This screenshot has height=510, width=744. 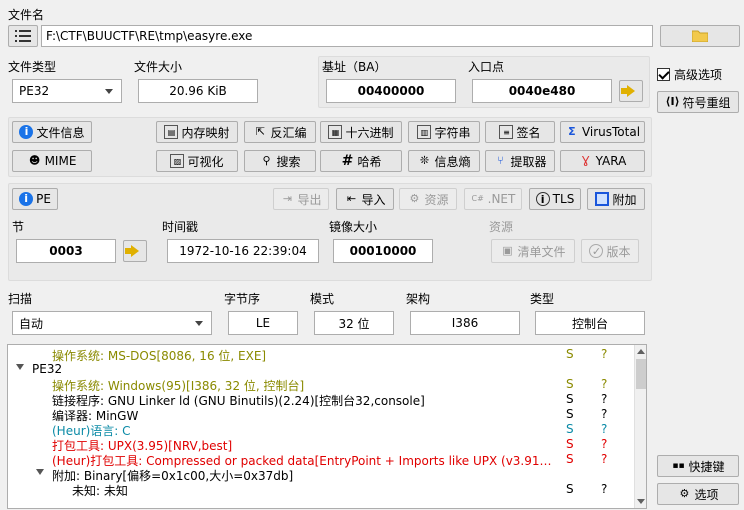 What do you see at coordinates (418, 299) in the screenshot?
I see `architecture-label: 架构` at bounding box center [418, 299].